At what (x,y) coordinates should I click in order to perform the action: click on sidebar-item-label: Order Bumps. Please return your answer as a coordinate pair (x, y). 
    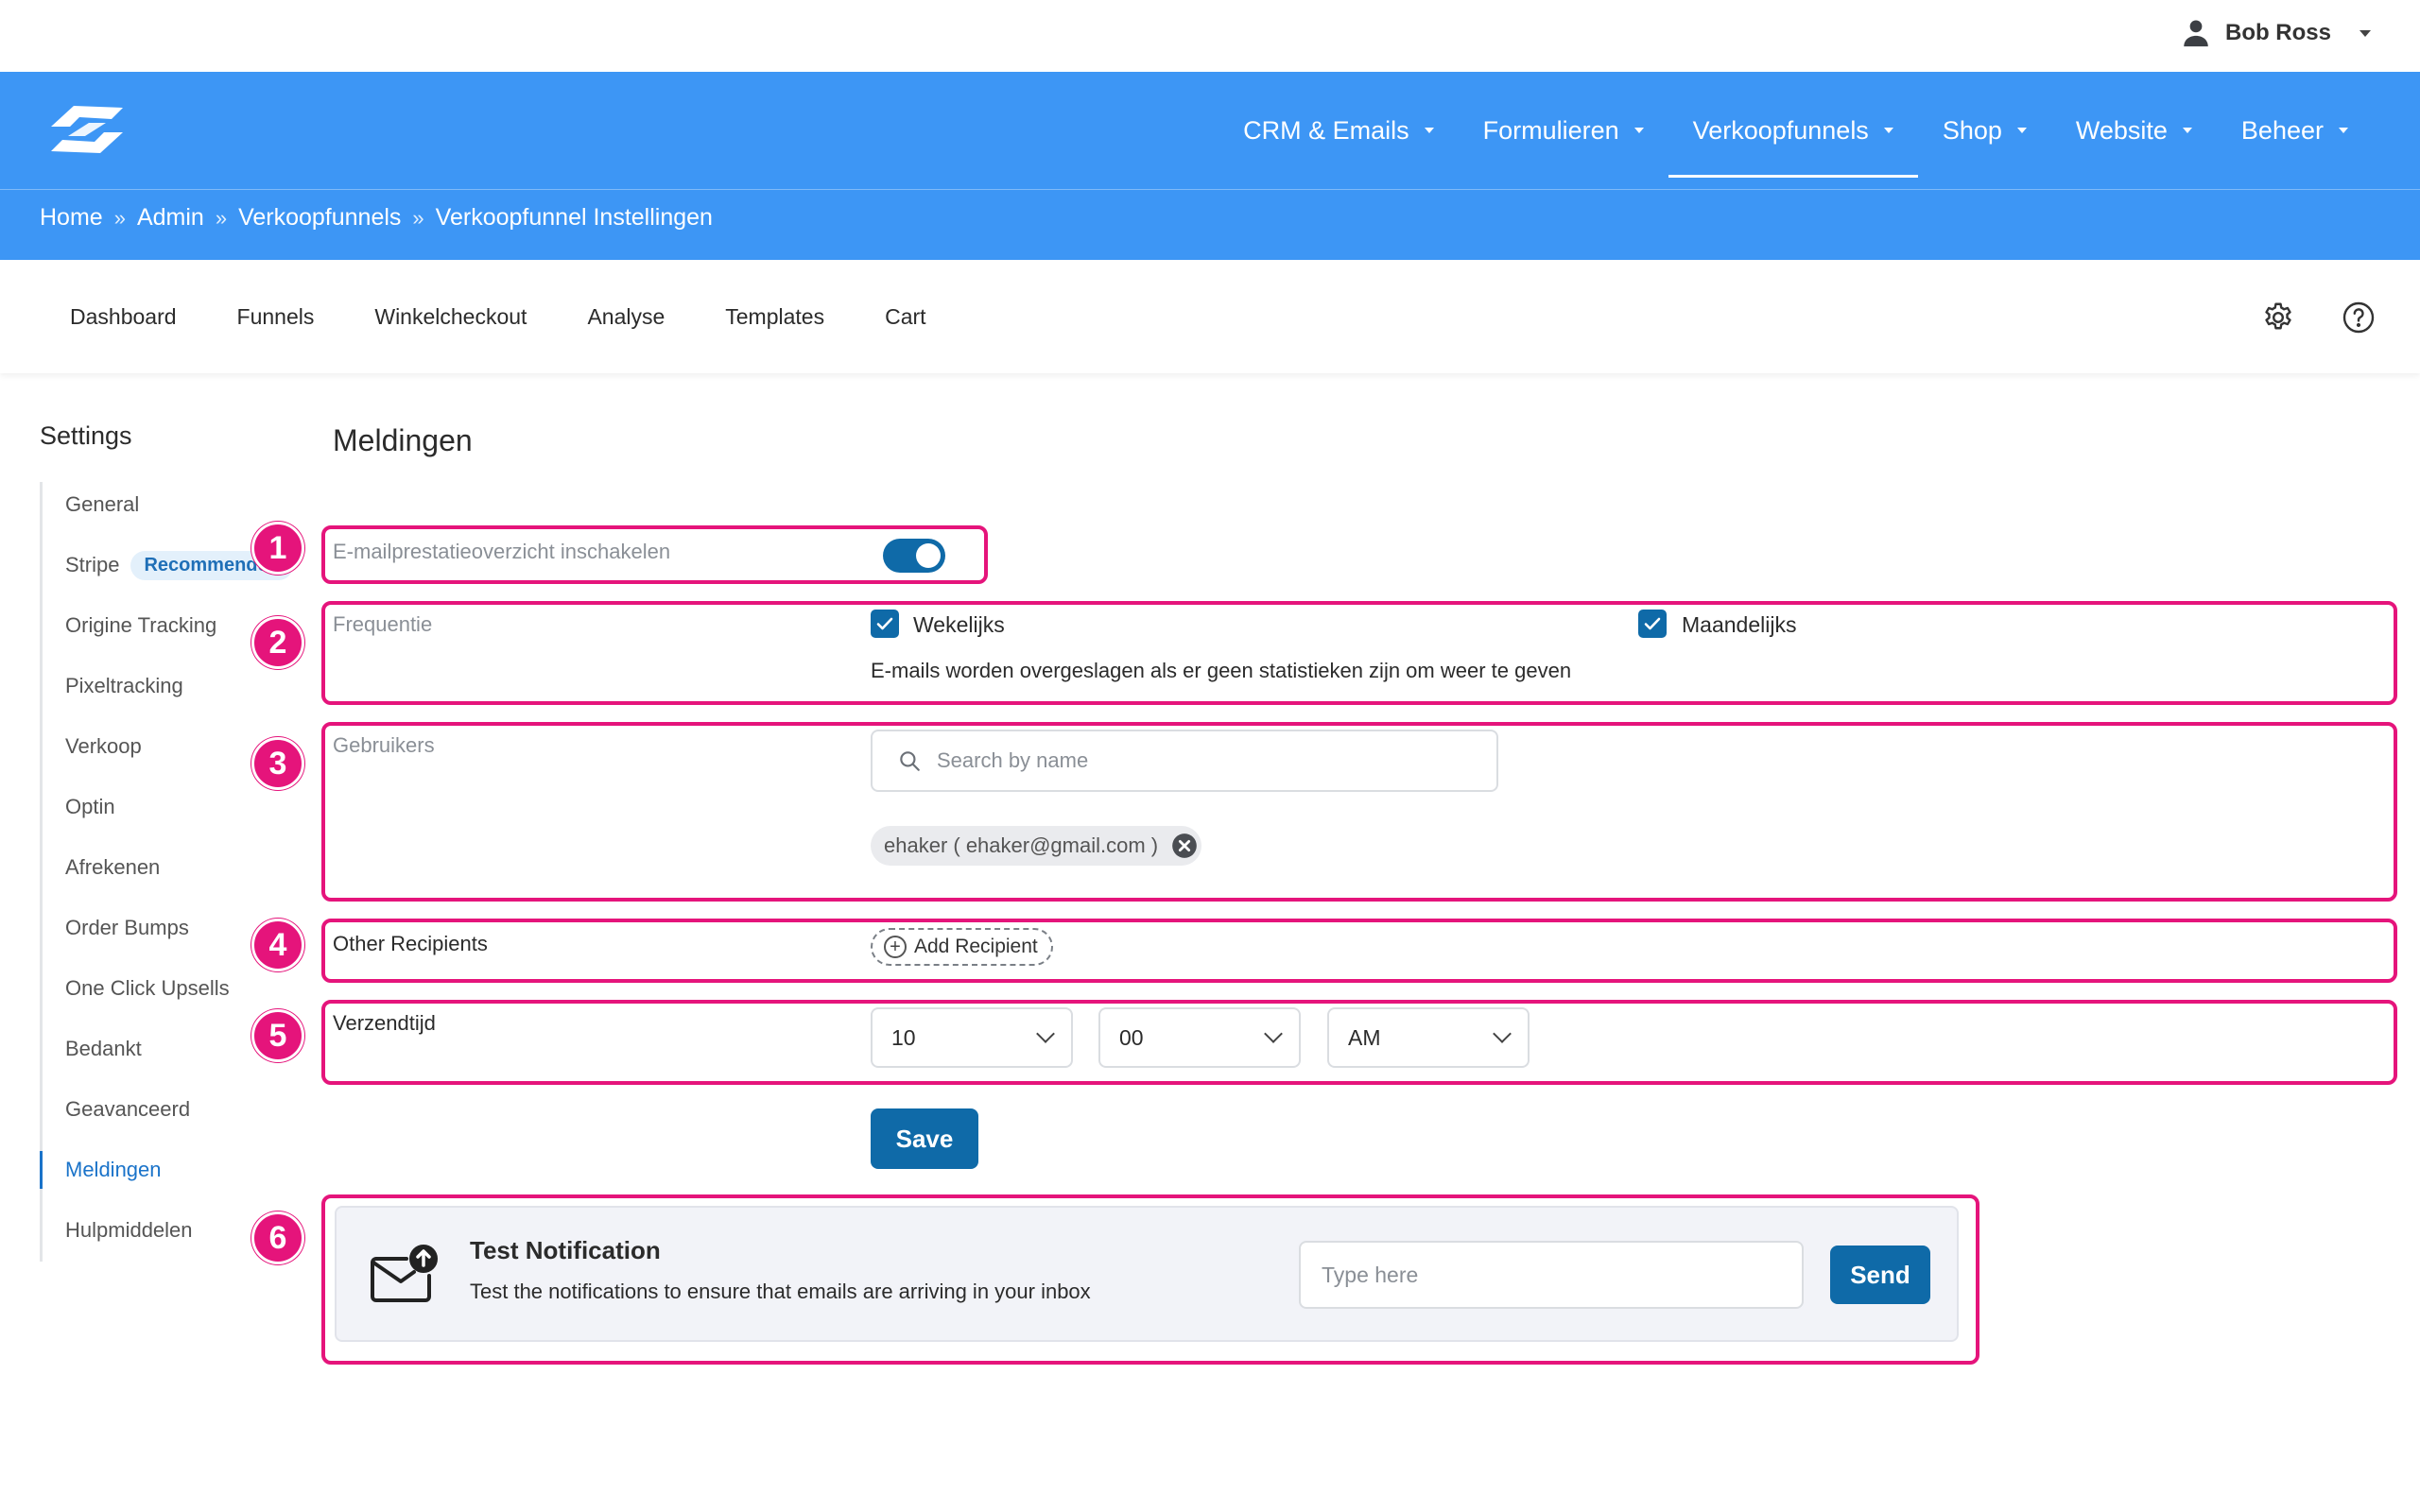
    Looking at the image, I should click on (127, 927).